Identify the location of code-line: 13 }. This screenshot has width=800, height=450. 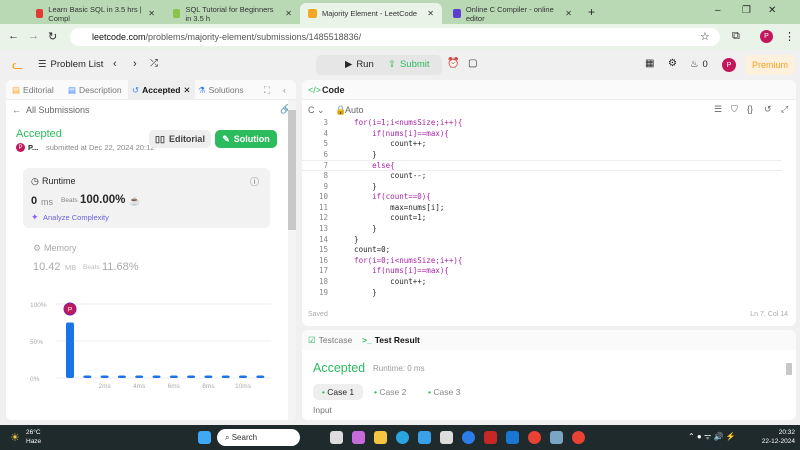
(542, 229).